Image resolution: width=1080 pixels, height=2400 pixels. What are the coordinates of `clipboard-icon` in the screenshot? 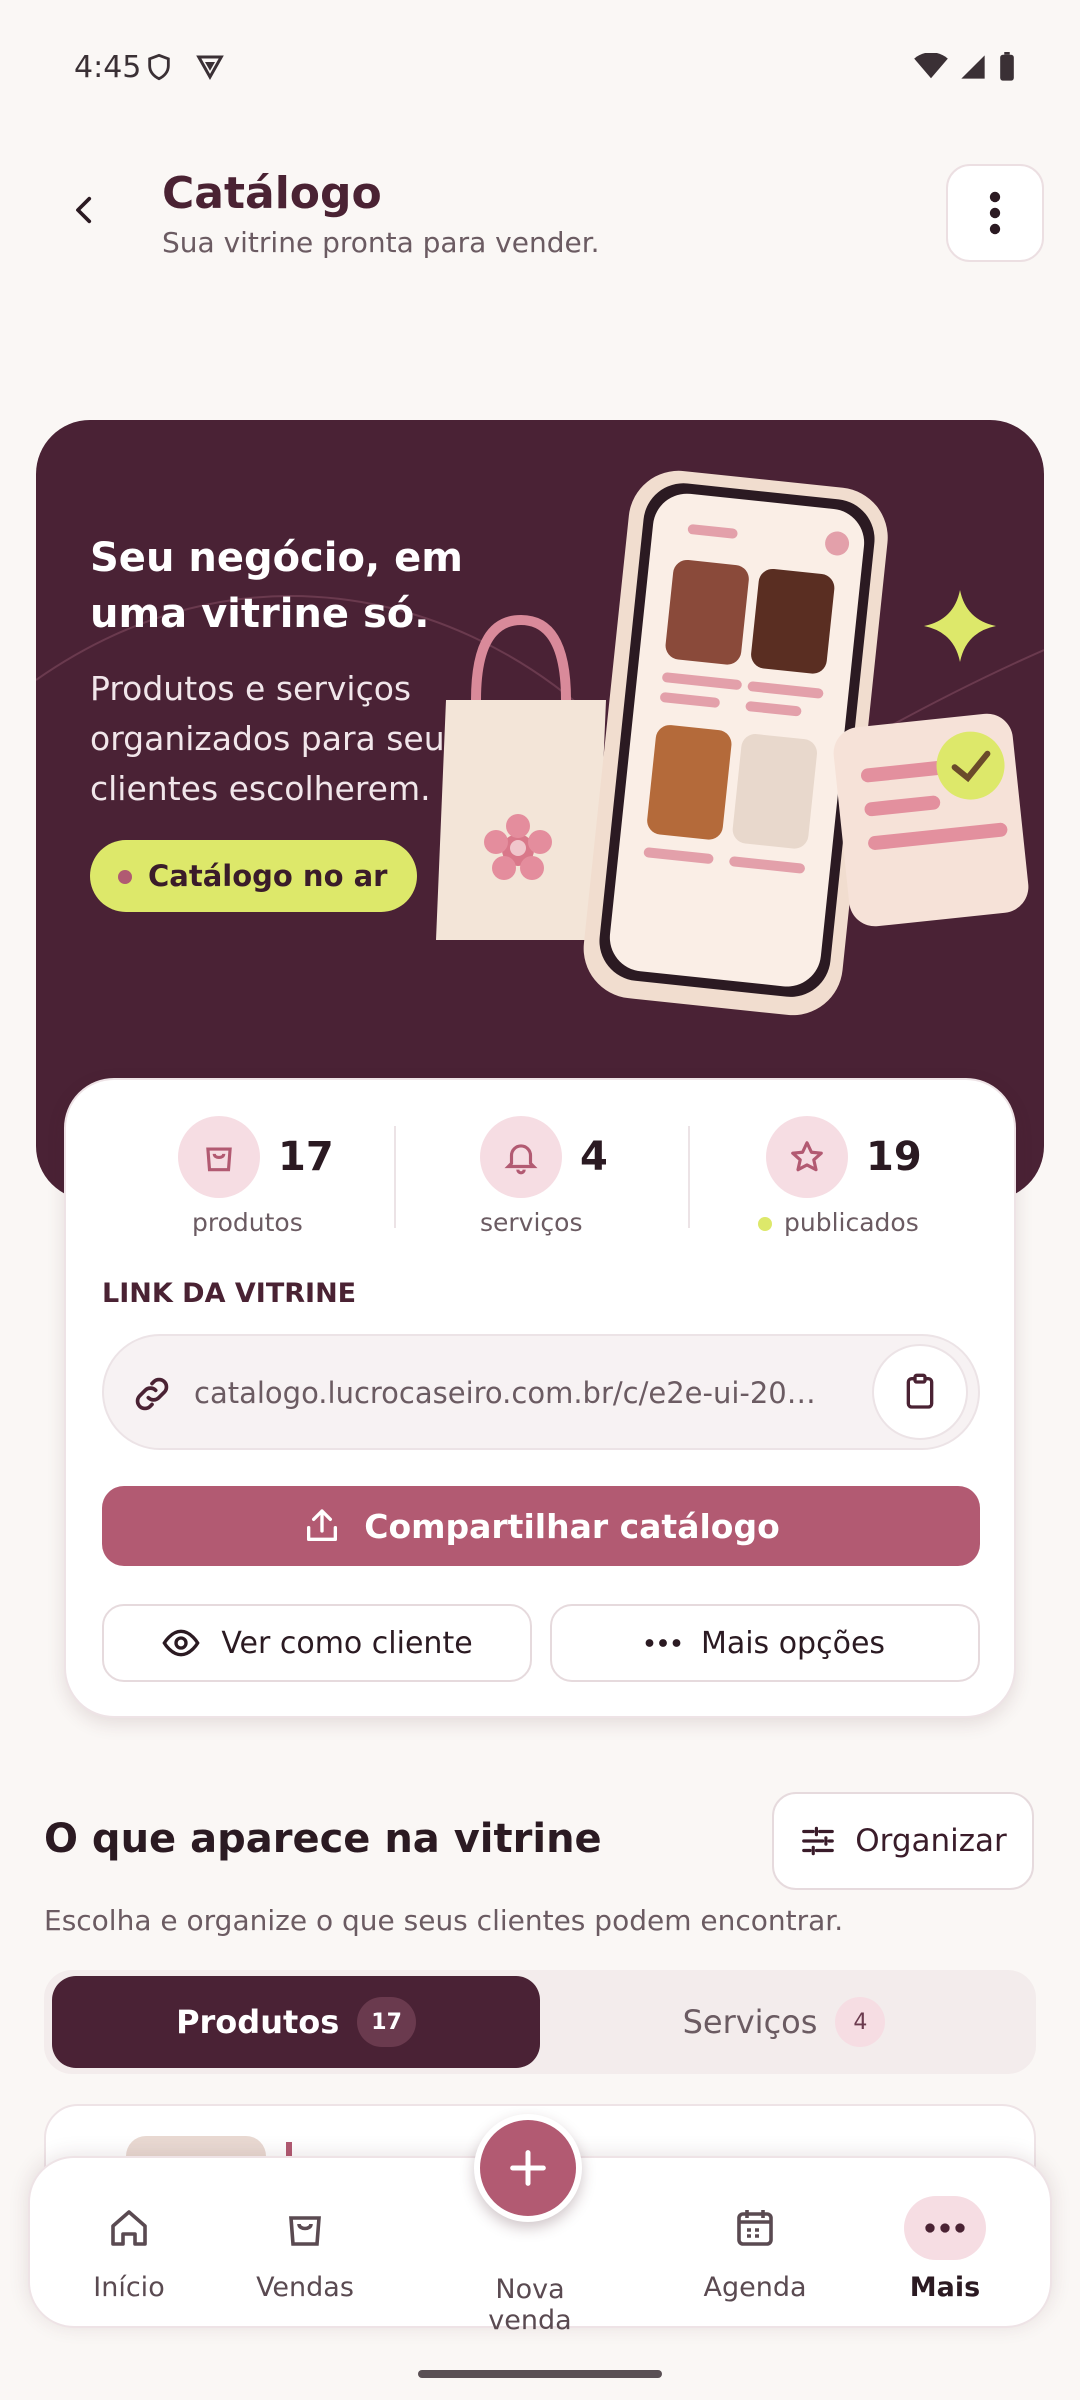 It's located at (920, 1391).